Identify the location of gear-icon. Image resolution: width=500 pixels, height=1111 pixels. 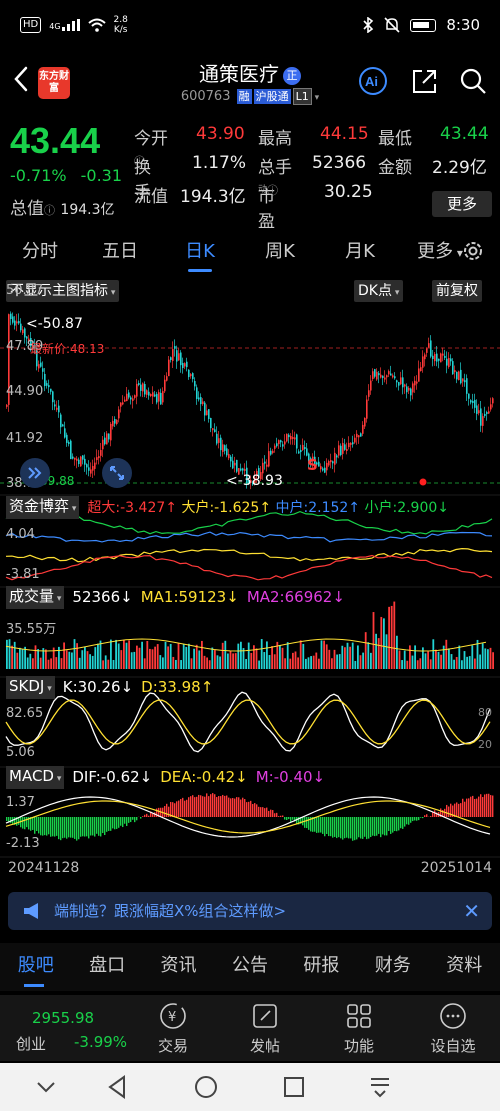
(473, 251).